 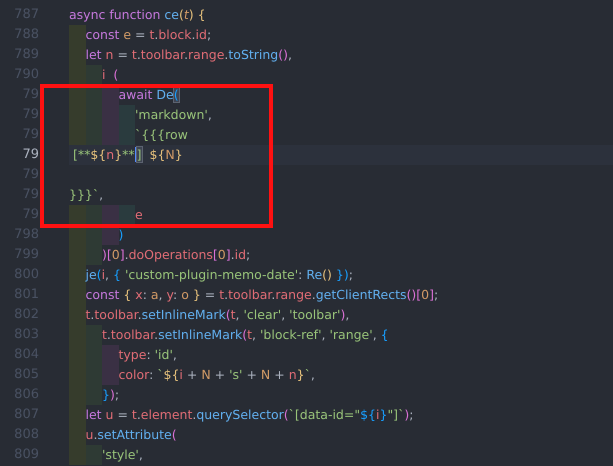 I want to click on line-number: 79, so click(x=30, y=155).